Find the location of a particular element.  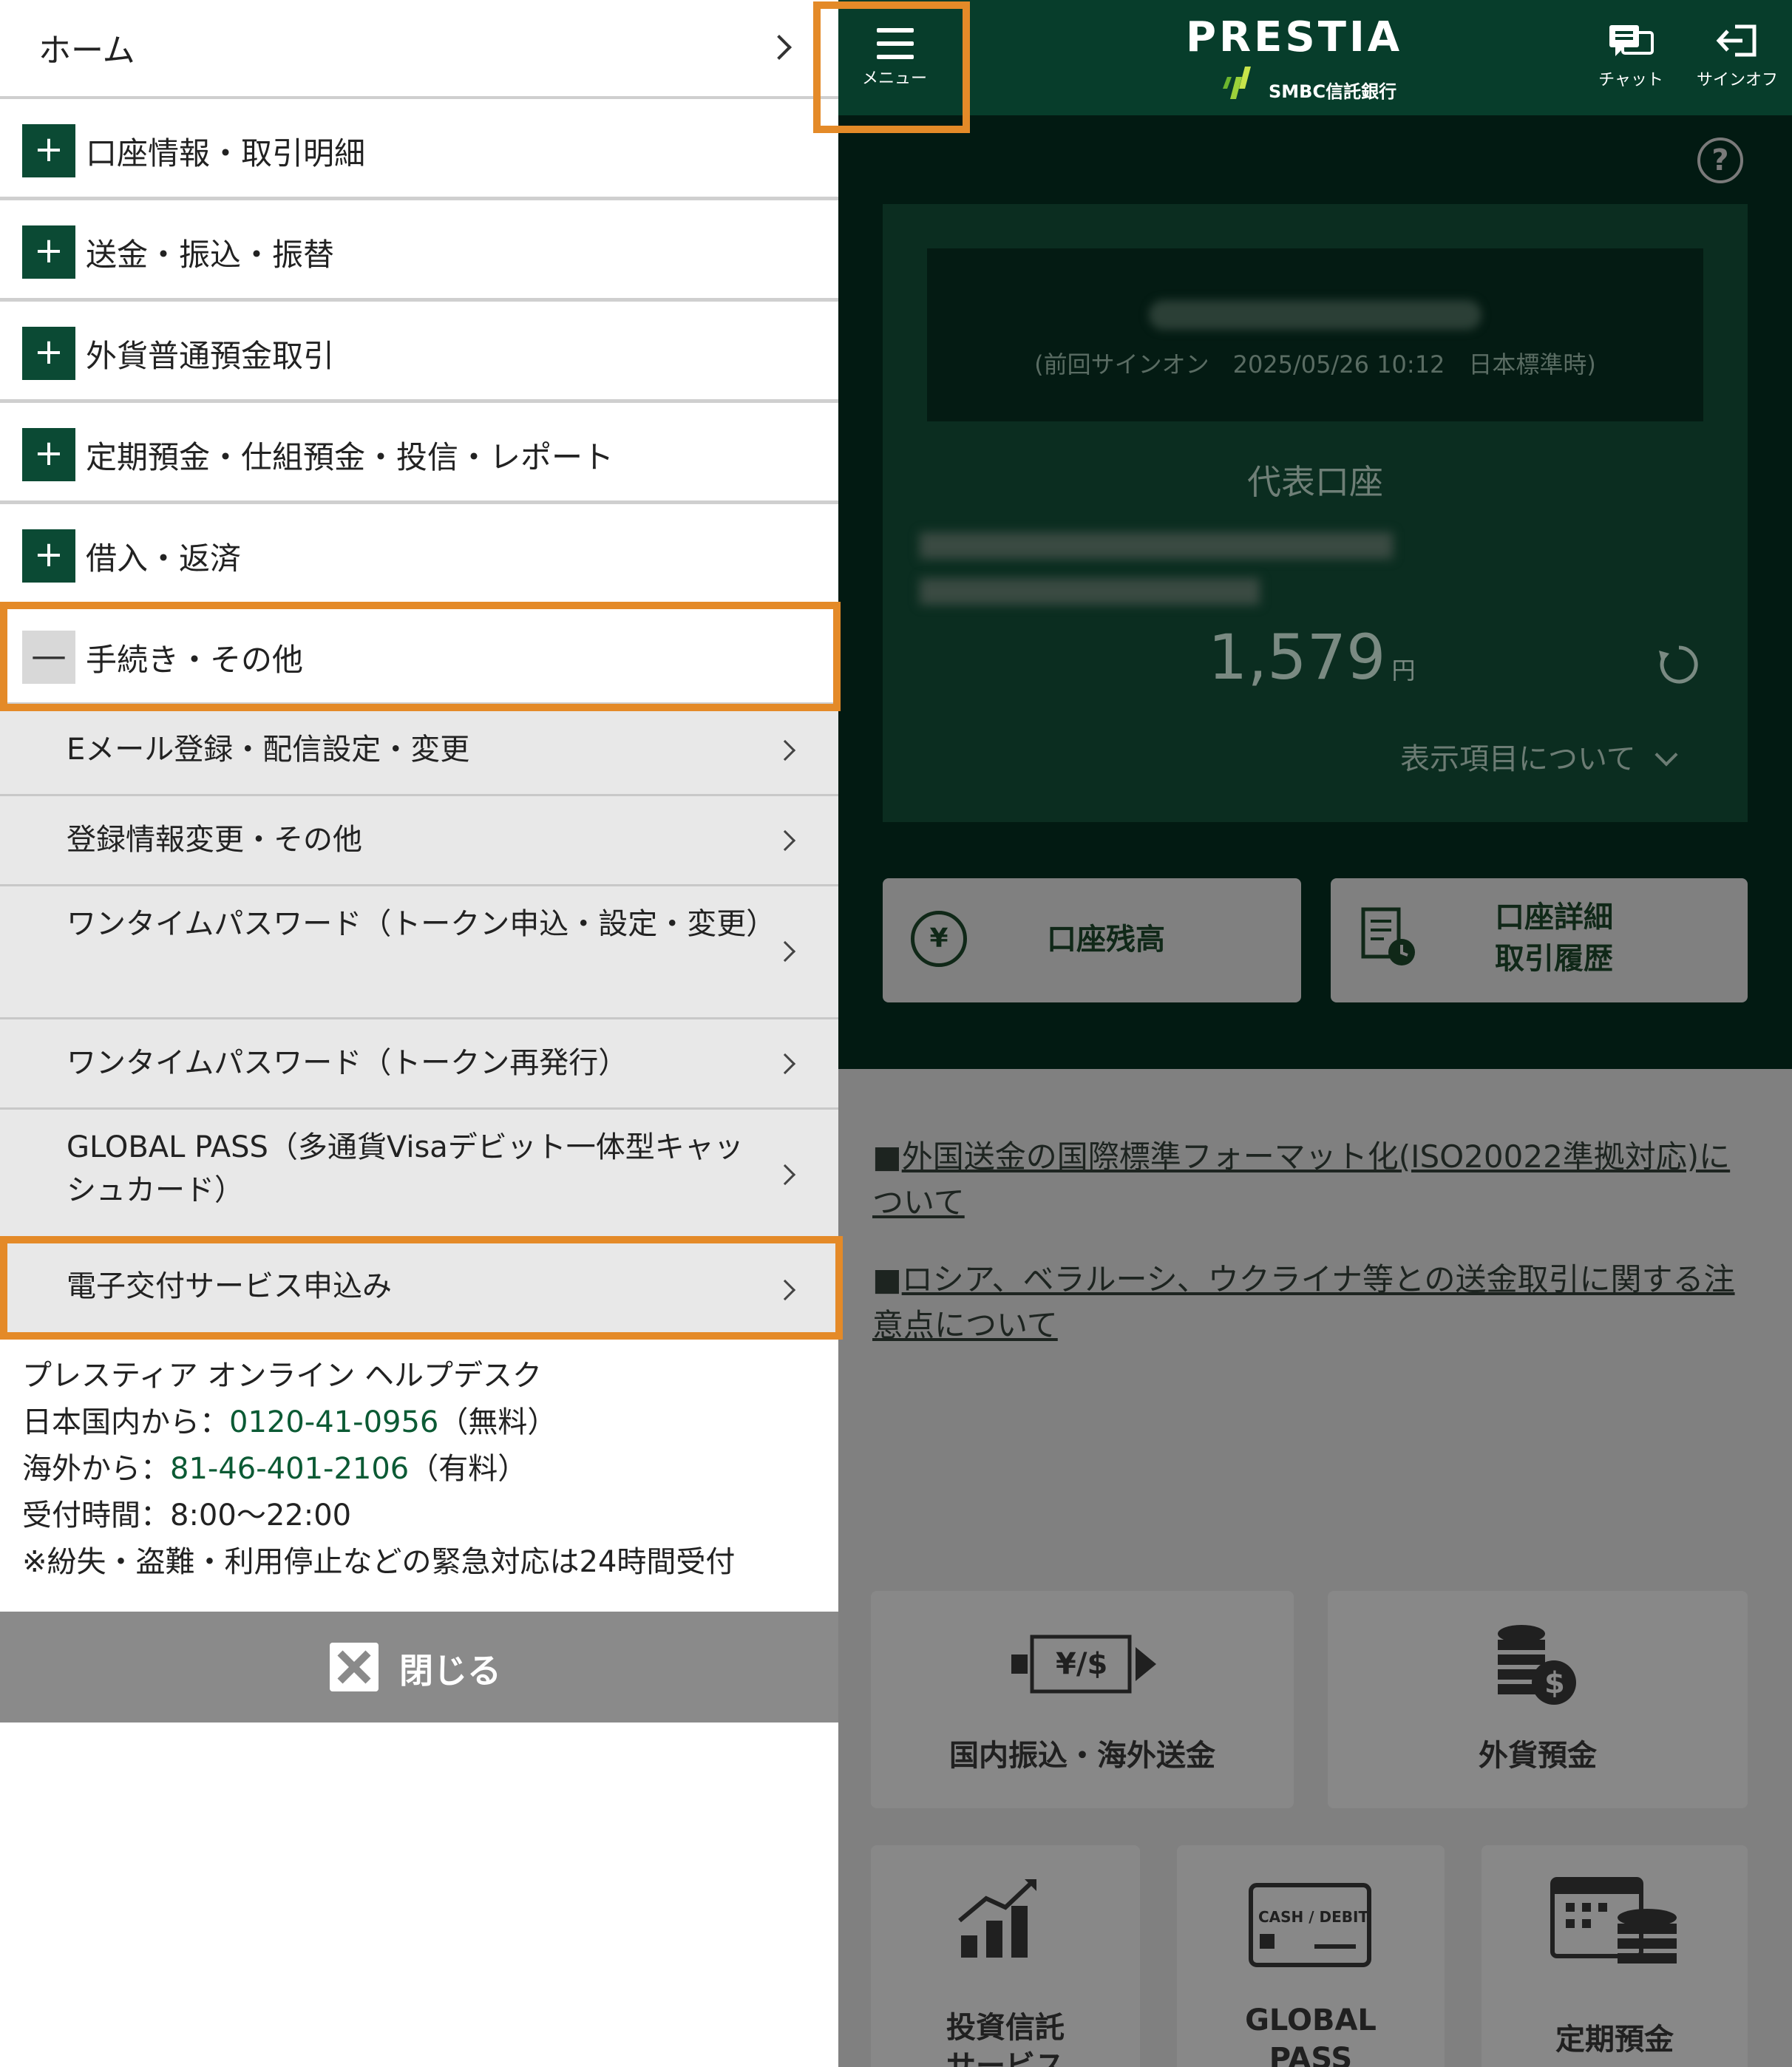

account-balance-label: 口座残高 is located at coordinates (1106, 940).